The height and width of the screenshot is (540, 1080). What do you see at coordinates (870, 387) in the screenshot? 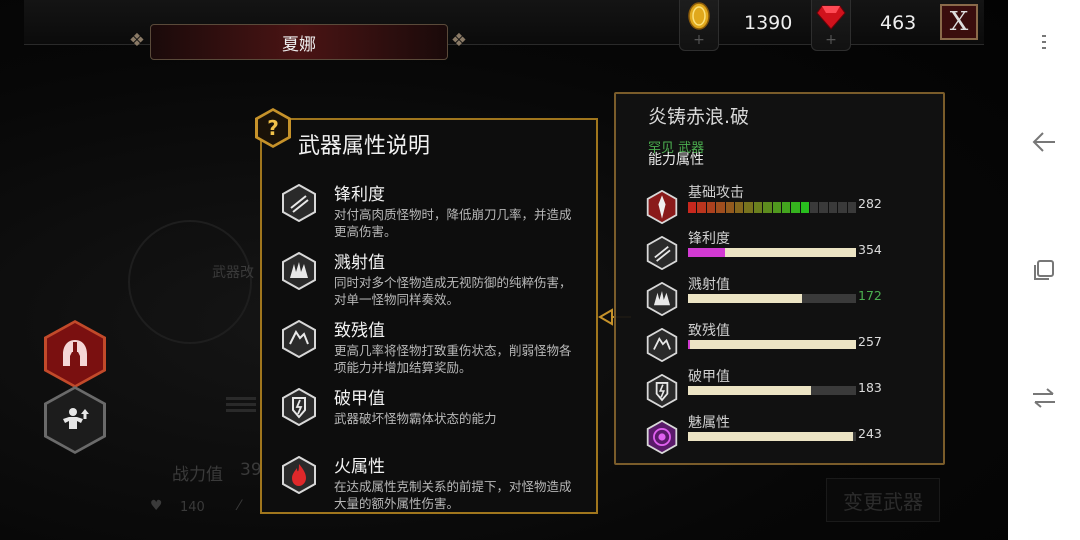
I see `stat-value: 183` at bounding box center [870, 387].